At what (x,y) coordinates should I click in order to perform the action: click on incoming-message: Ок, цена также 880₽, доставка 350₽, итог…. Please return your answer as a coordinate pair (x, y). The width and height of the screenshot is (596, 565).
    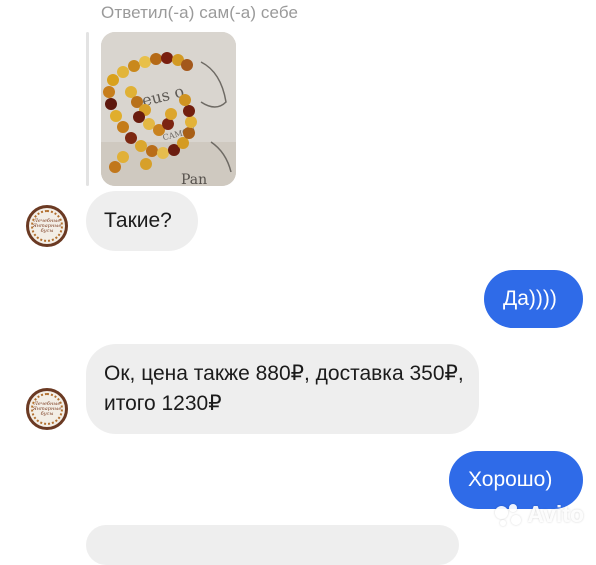
    Looking at the image, I should click on (282, 389).